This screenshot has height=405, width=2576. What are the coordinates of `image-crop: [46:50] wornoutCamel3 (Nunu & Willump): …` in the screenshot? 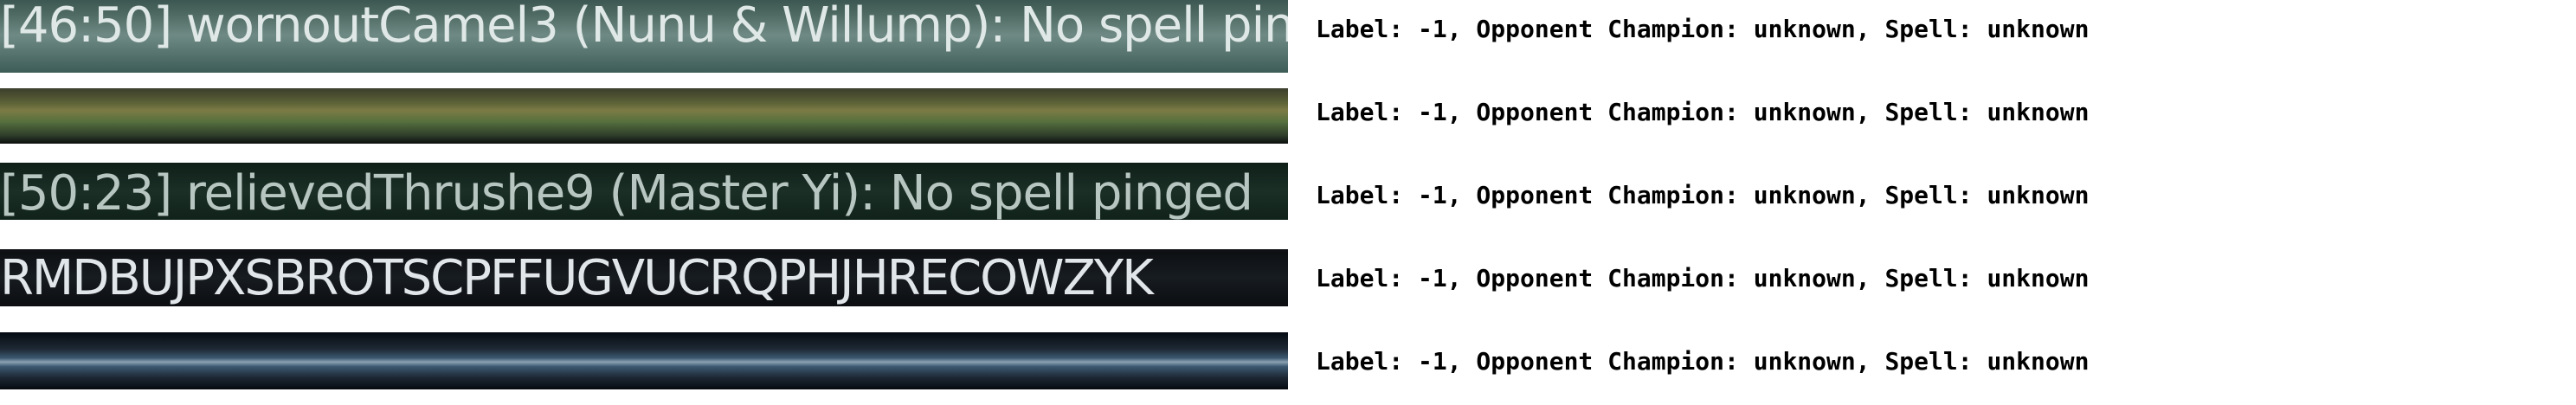 It's located at (644, 36).